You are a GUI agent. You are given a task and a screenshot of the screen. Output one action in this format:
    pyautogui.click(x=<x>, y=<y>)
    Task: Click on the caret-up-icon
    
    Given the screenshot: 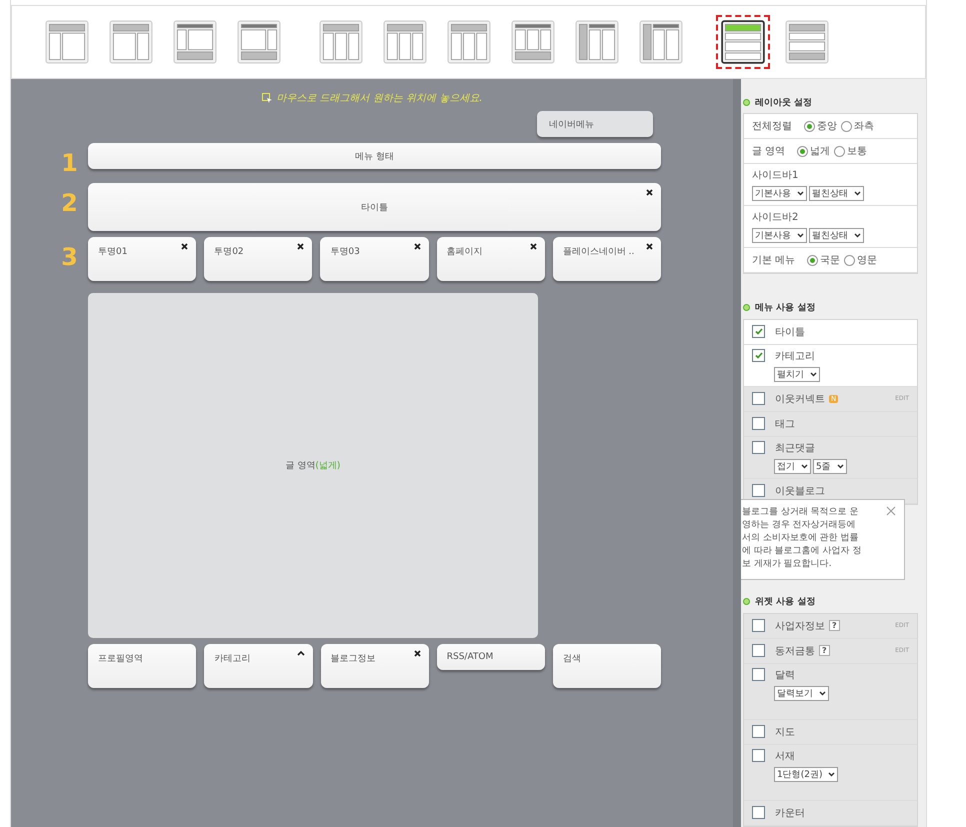 What is the action you would take?
    pyautogui.click(x=300, y=653)
    